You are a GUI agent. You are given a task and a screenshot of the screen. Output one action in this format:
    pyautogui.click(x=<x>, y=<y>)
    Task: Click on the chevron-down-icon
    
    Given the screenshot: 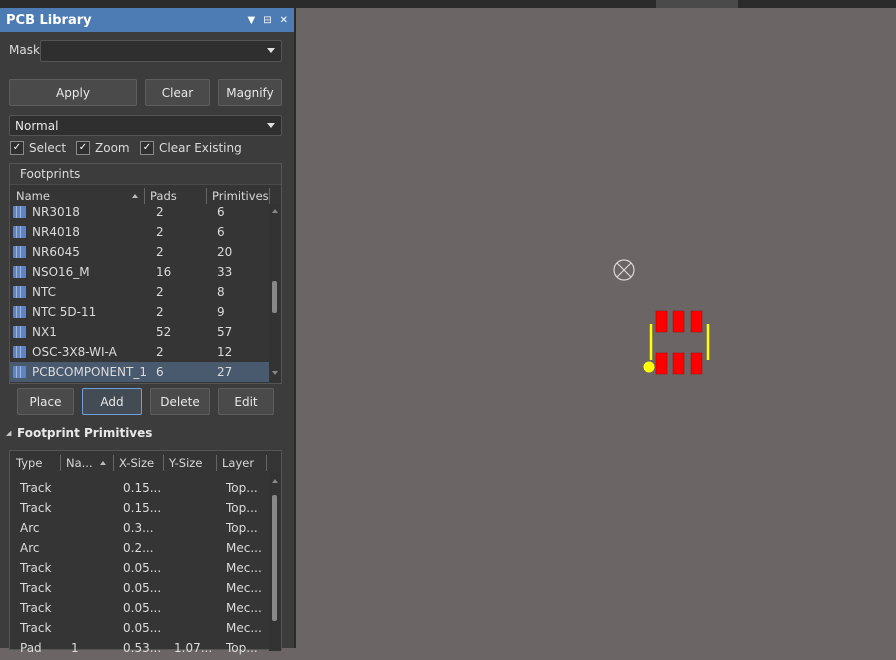 What is the action you would take?
    pyautogui.click(x=271, y=125)
    